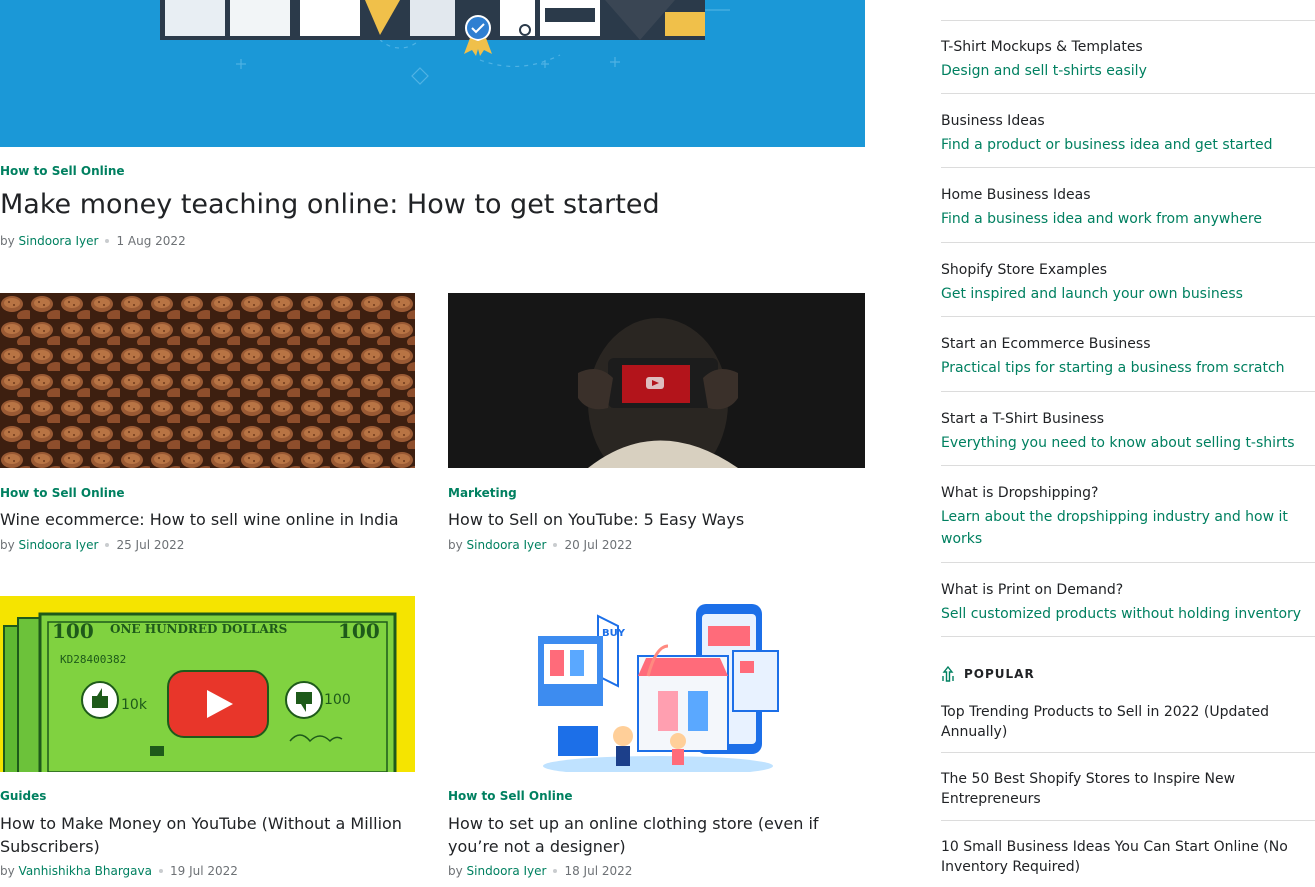 The image size is (1315, 887). What do you see at coordinates (1020, 493) in the screenshot?
I see `sidebar-link-title: What is Dropshipping?` at bounding box center [1020, 493].